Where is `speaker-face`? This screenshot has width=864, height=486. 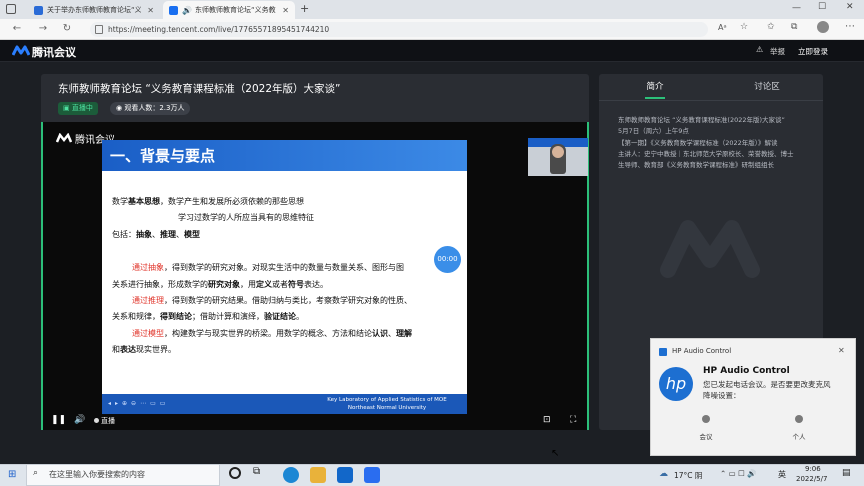
speaker-face is located at coordinates (558, 152).